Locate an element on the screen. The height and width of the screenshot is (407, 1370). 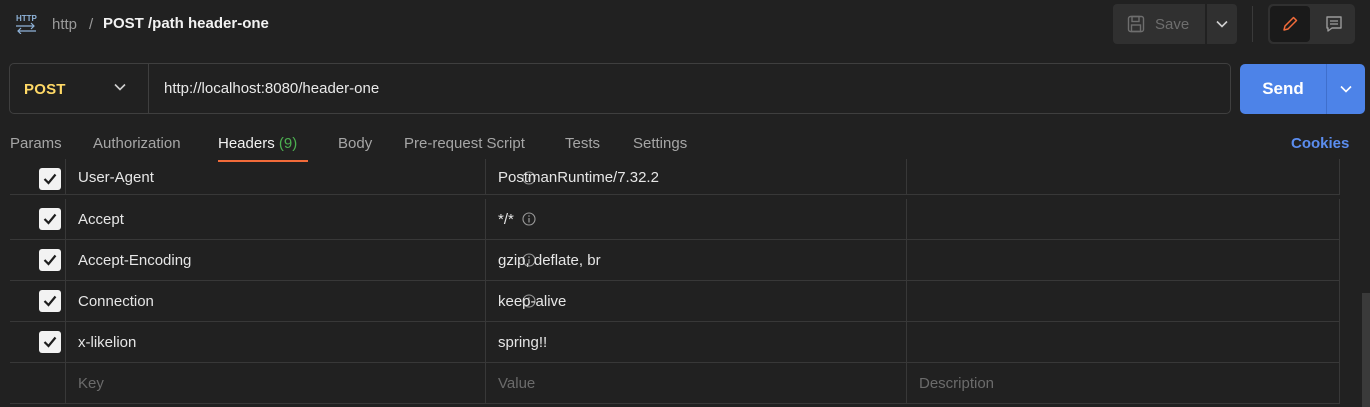
table-row: Accept-Encoding gzip, deflate, br is located at coordinates (675, 260).